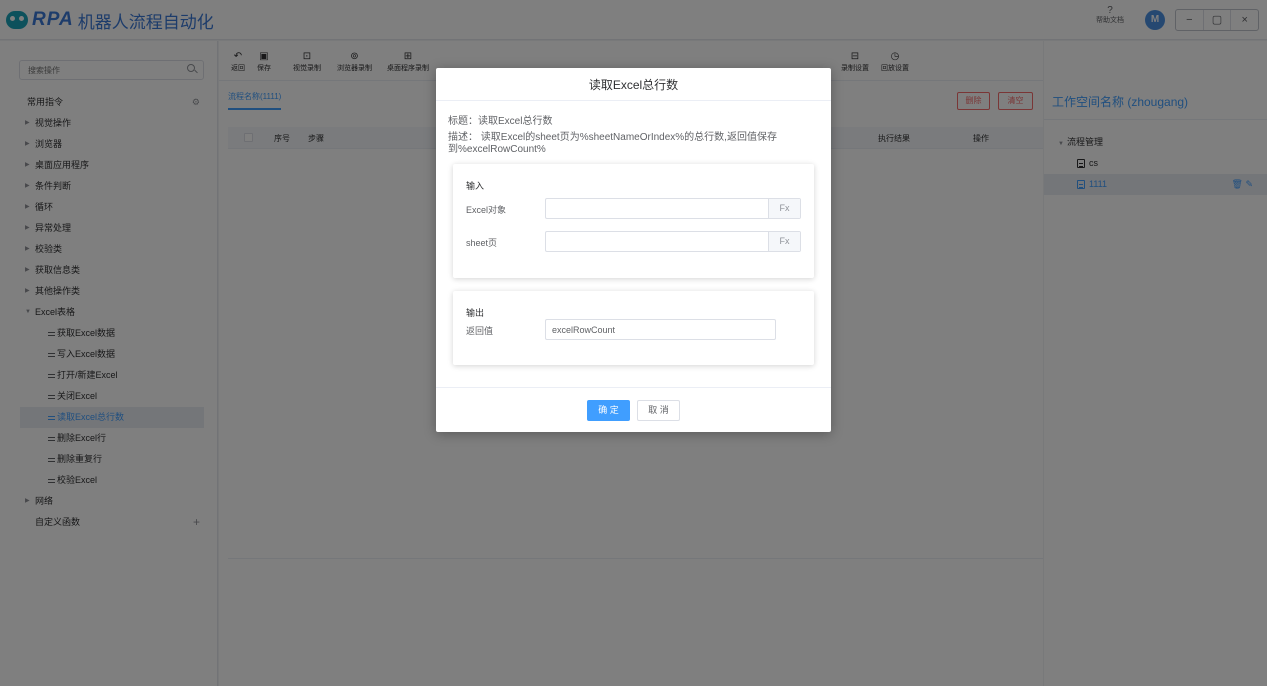  Describe the element at coordinates (608, 410) in the screenshot. I see `confirm-button: 确 定` at that location.